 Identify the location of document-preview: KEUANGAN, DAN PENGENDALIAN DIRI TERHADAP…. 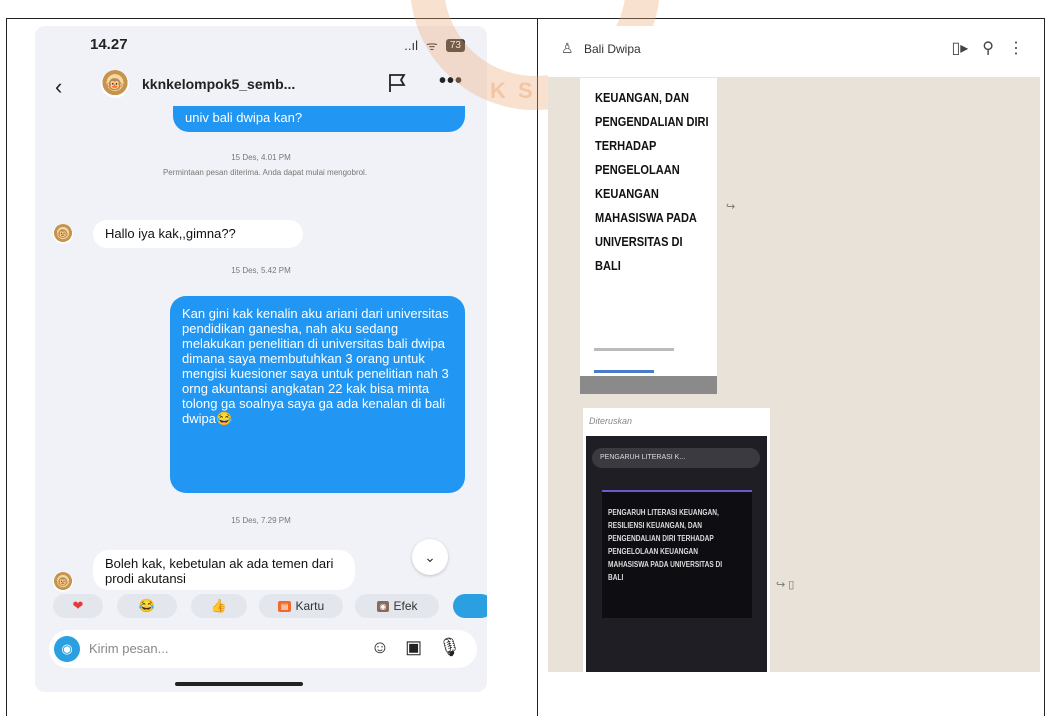
(648, 236).